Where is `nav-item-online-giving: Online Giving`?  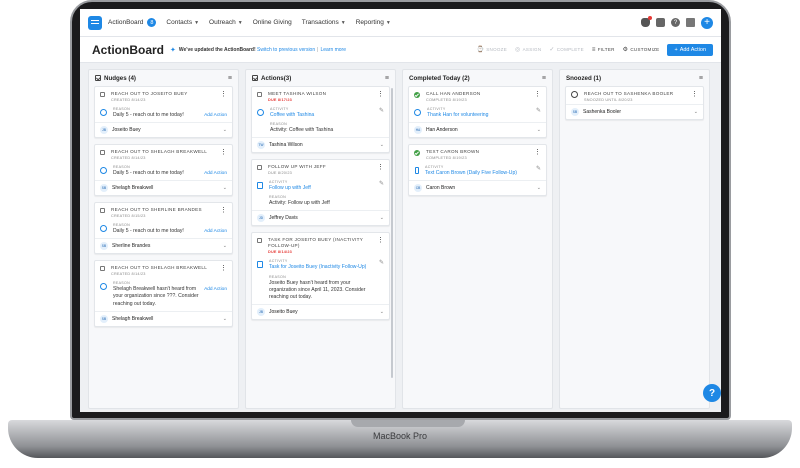 nav-item-online-giving: Online Giving is located at coordinates (272, 22).